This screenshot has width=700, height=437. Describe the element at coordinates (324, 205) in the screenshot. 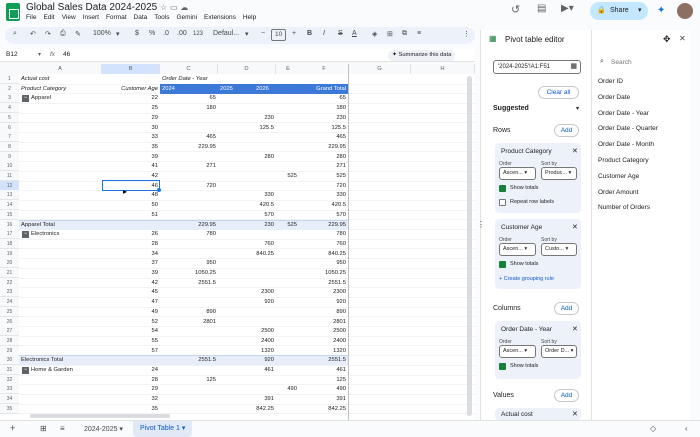

I see `cell-f: 420.5` at that location.